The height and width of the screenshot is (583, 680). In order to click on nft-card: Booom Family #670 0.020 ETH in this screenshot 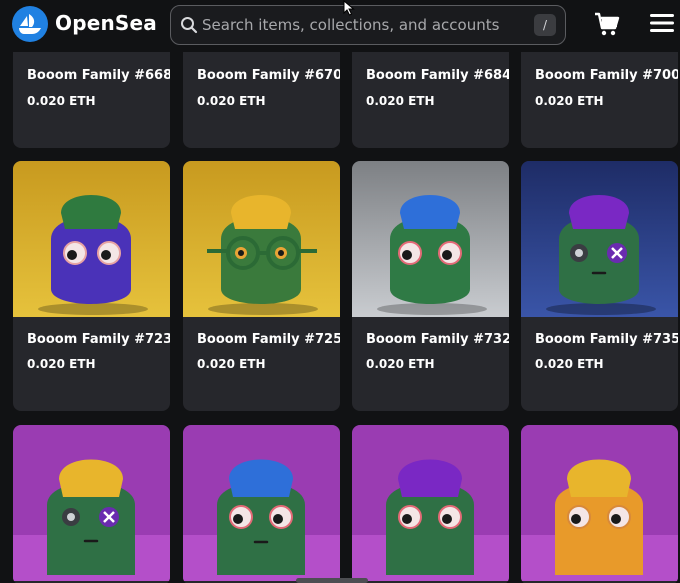, I will do `click(261, 94)`.